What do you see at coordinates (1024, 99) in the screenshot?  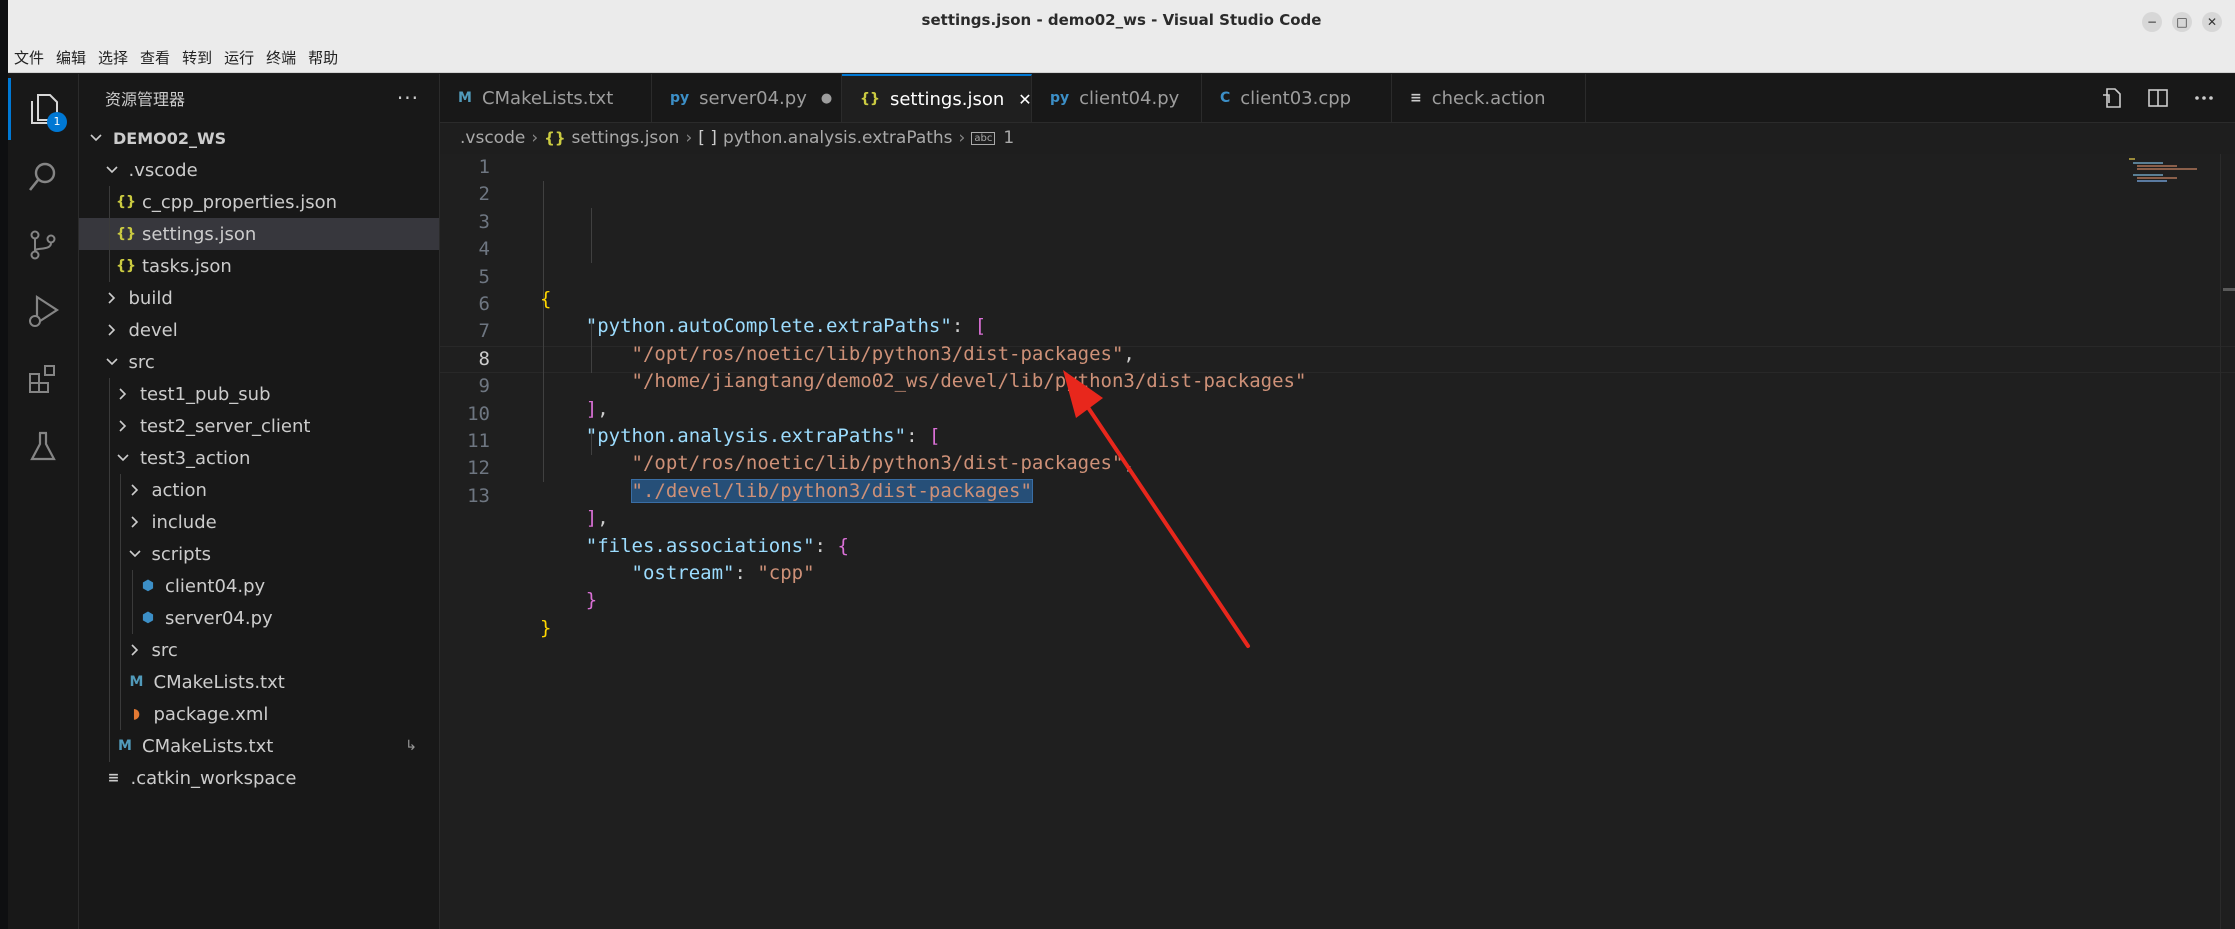 I see `tab-close-icon: ✕` at bounding box center [1024, 99].